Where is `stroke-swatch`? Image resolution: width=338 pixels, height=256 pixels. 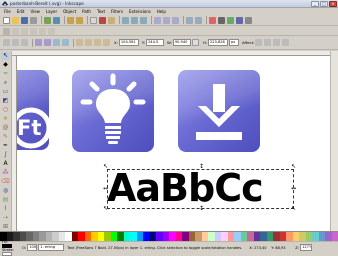
stroke-swatch is located at coordinates (7, 254).